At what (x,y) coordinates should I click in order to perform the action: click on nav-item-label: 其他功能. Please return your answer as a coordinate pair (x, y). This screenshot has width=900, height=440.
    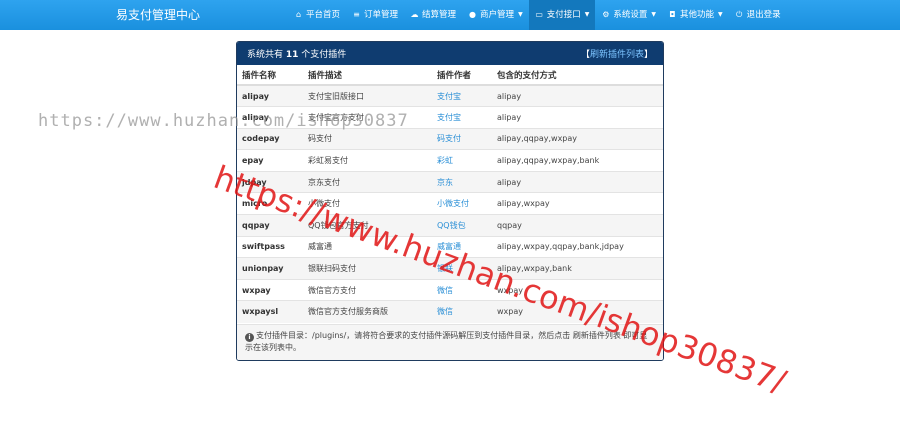
    Looking at the image, I should click on (696, 15).